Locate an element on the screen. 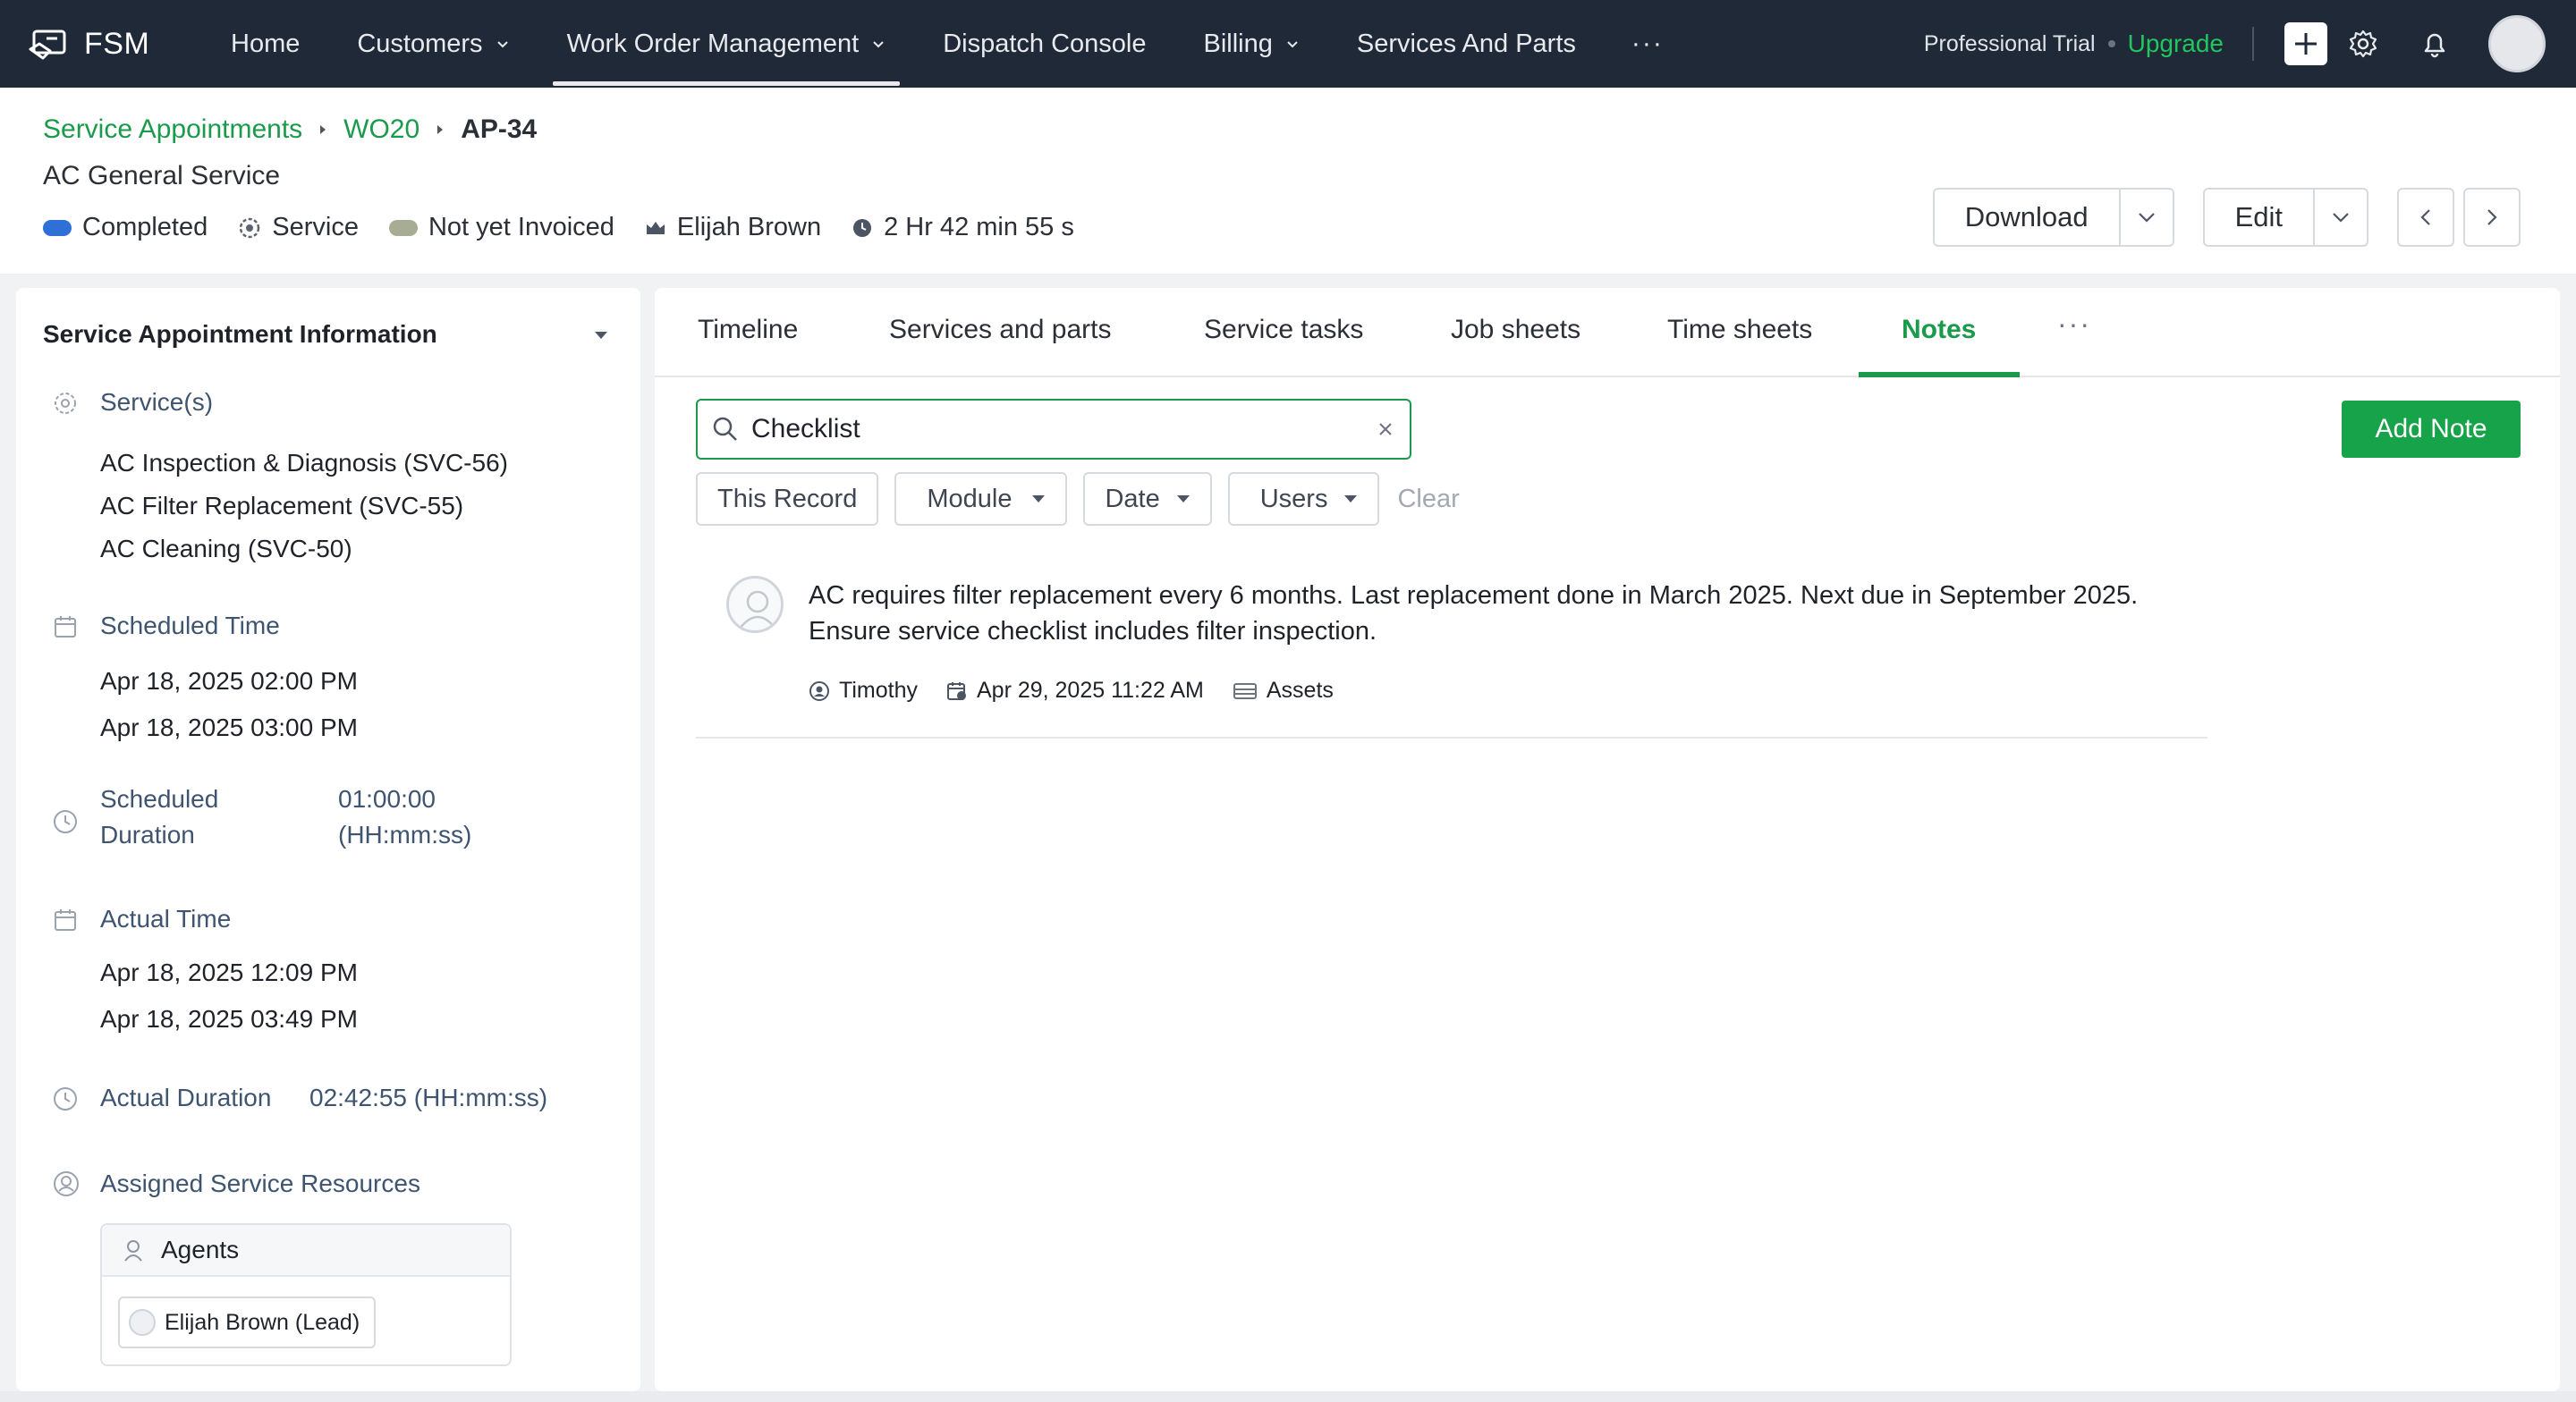 This screenshot has width=2576, height=1402. plus-icon is located at coordinates (2306, 44).